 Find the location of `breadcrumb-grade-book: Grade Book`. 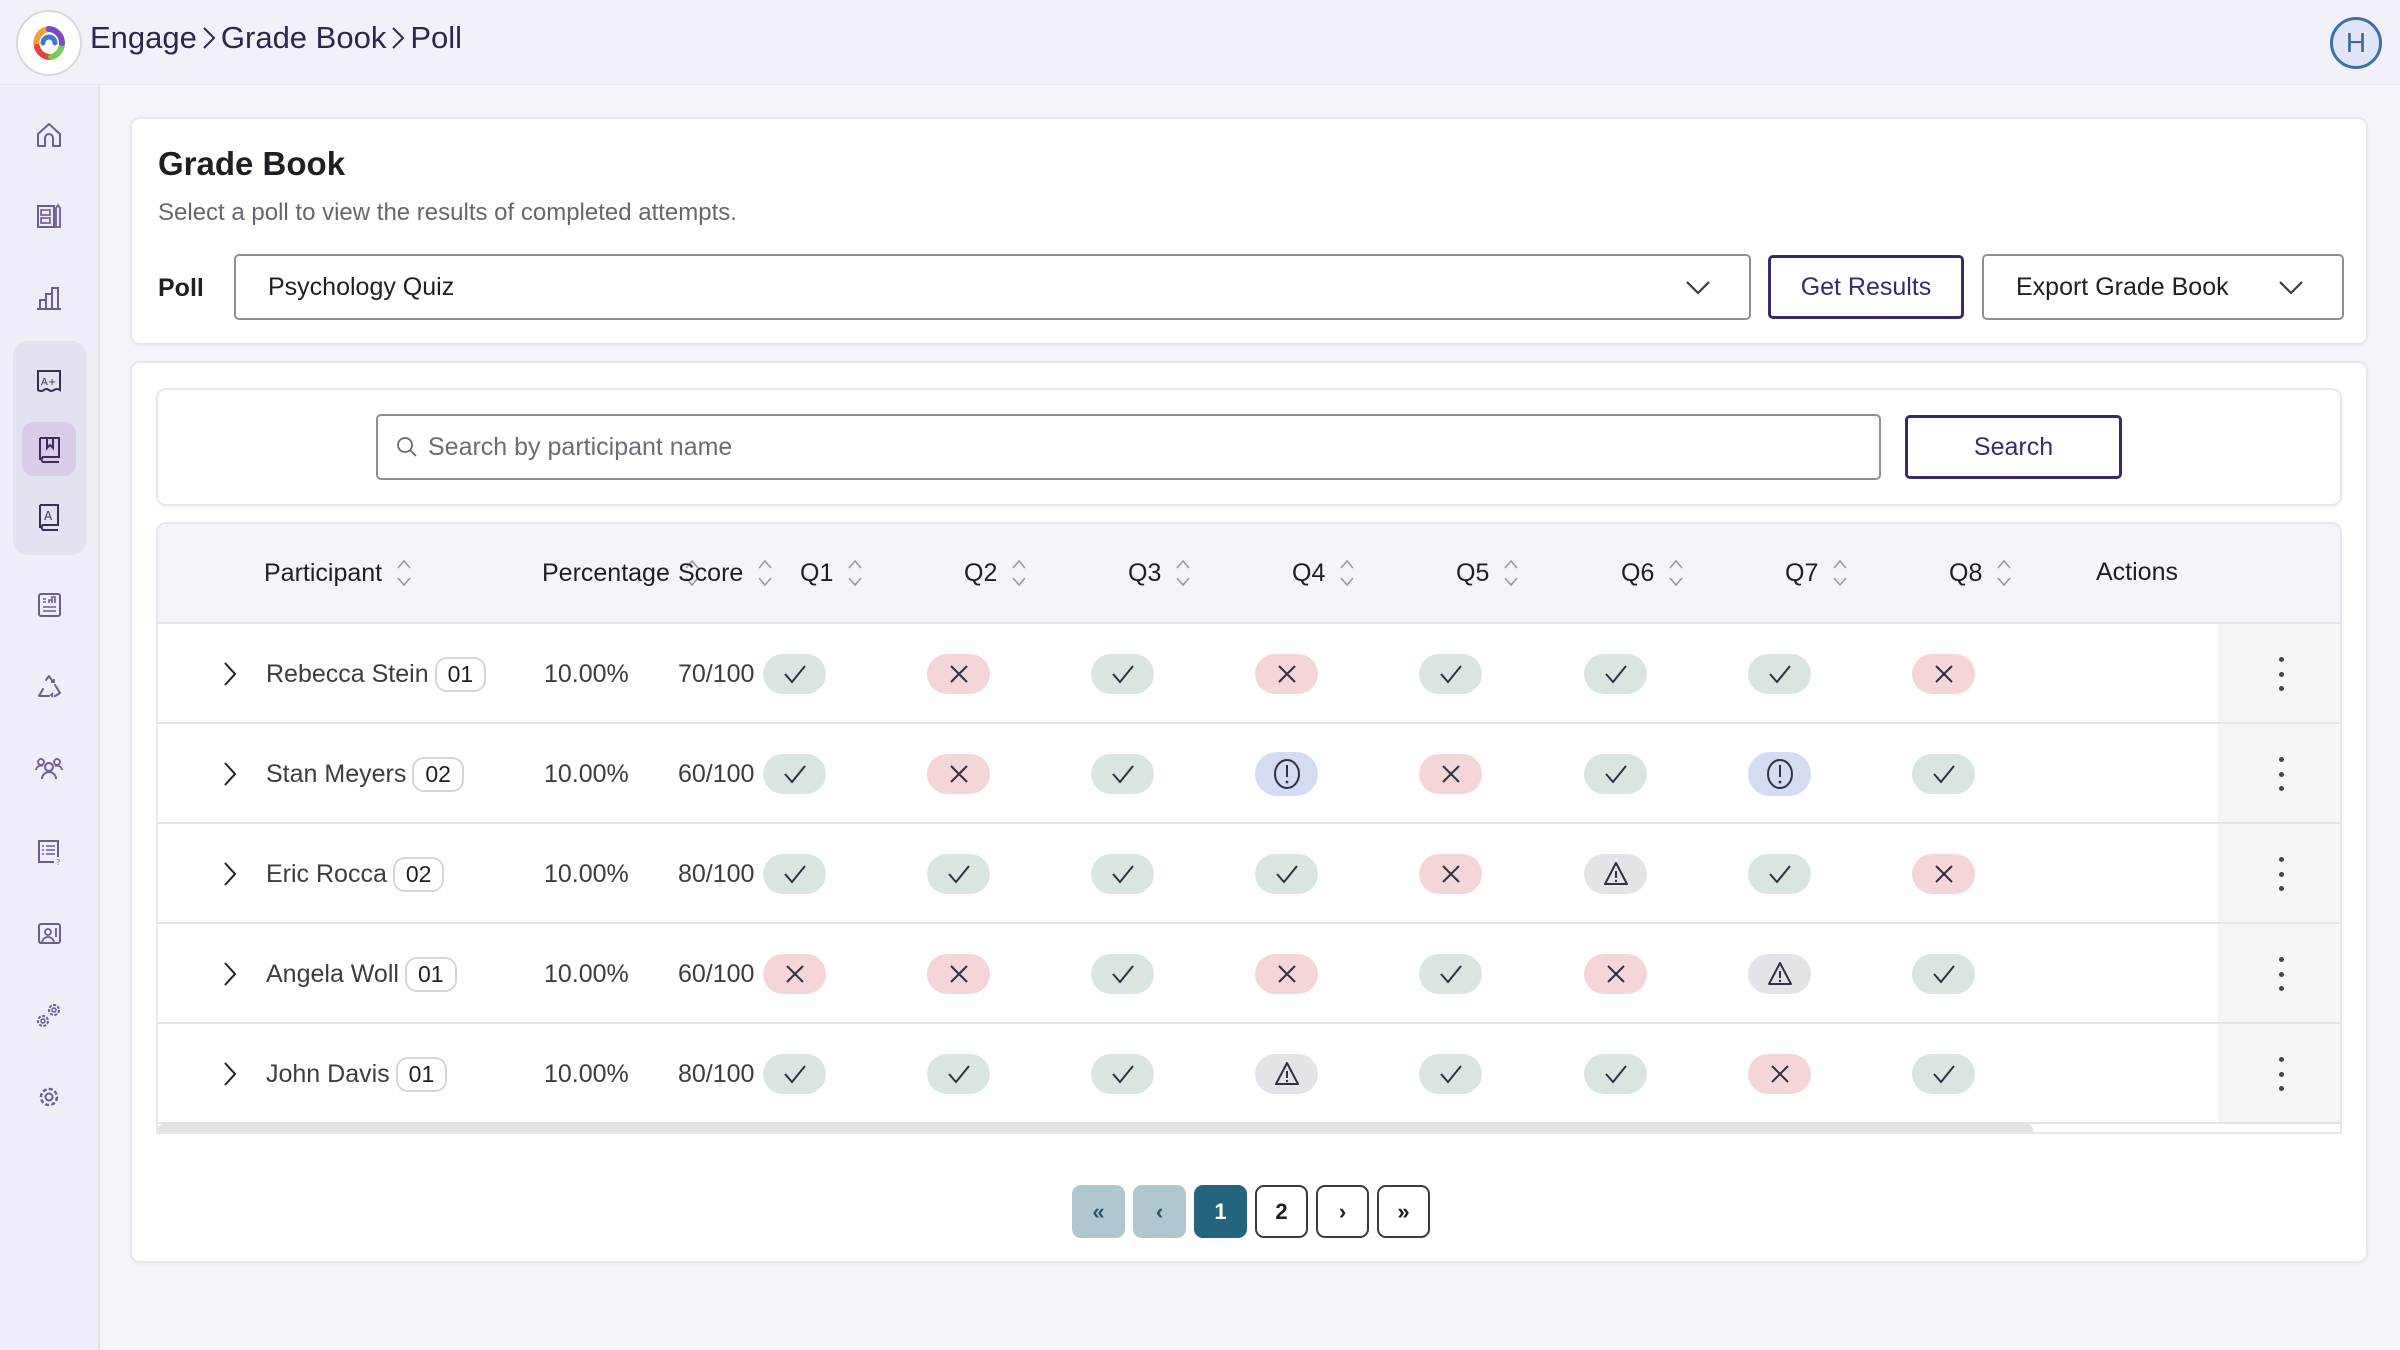

breadcrumb-grade-book: Grade Book is located at coordinates (303, 38).